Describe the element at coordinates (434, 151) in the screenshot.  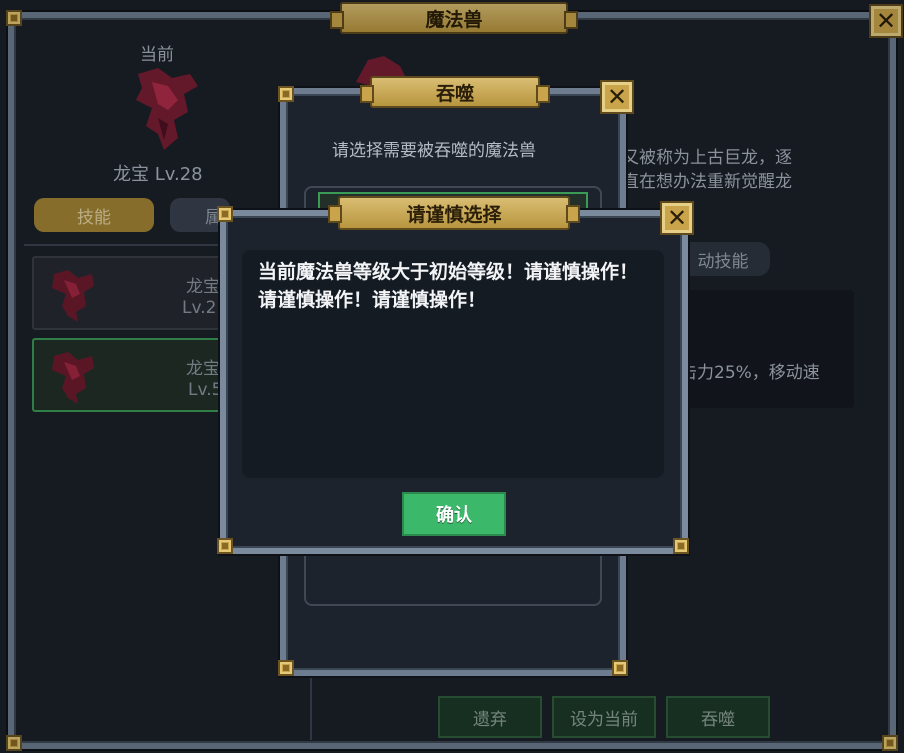
I see `devour-prompt: 请选择需要被吞噬的魔法兽` at that location.